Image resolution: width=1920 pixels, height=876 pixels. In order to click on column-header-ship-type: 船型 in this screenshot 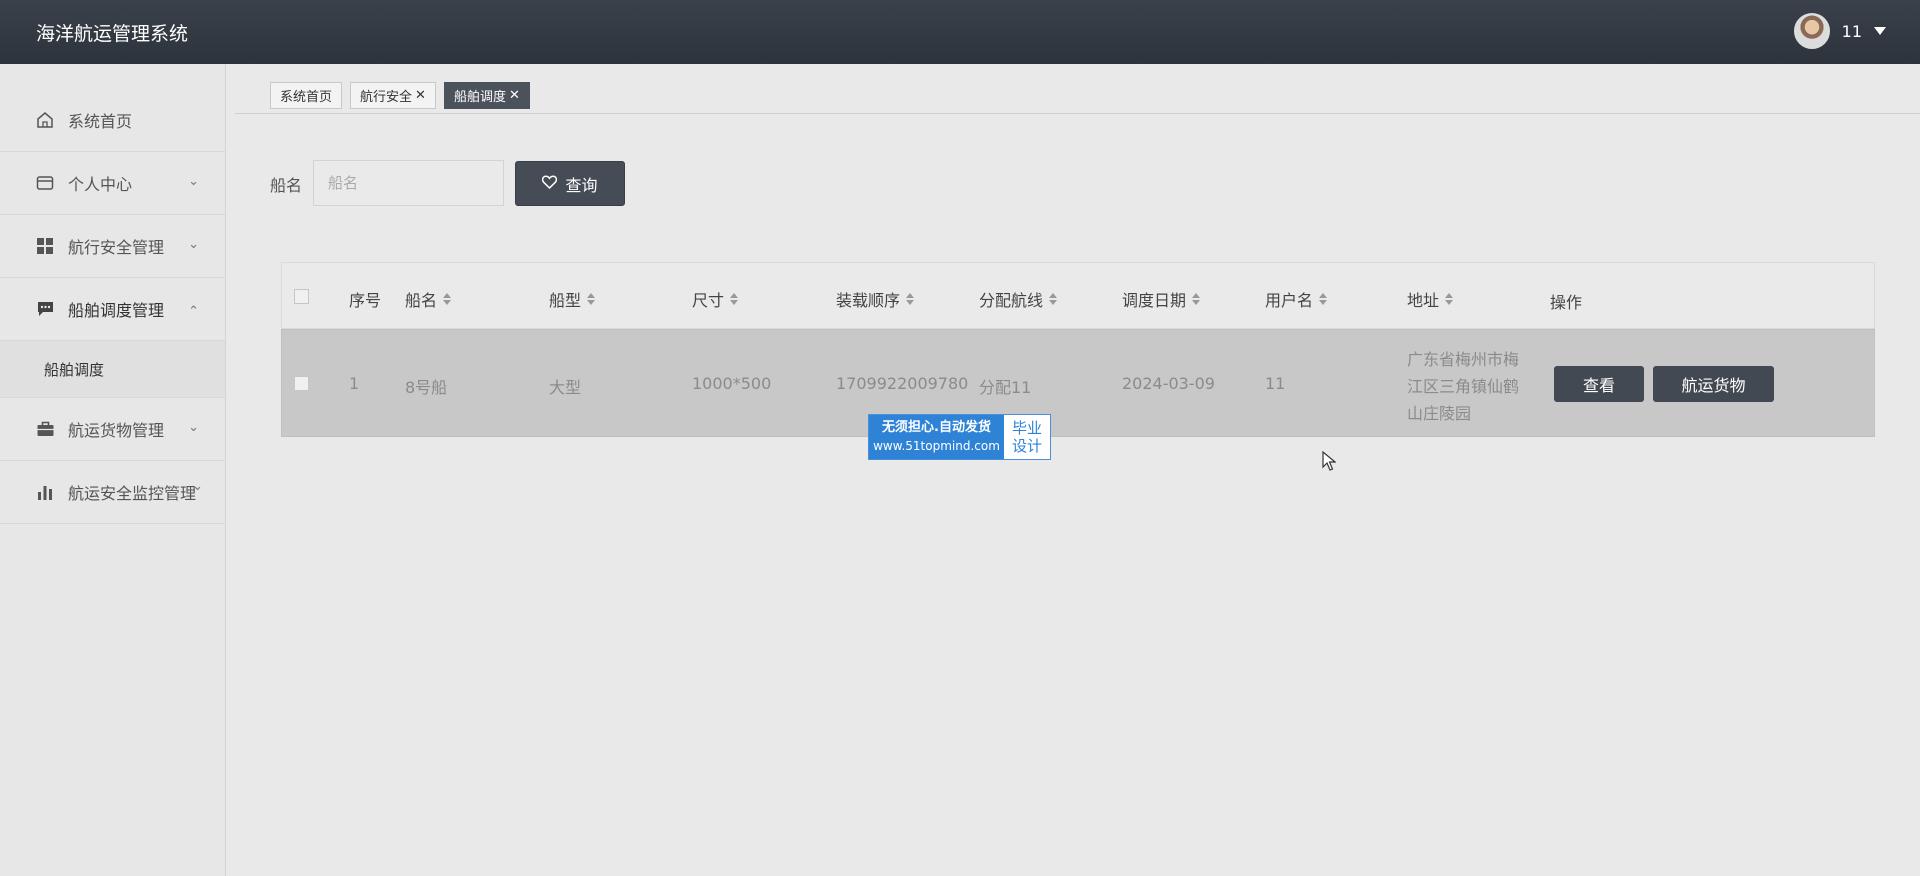, I will do `click(572, 299)`.